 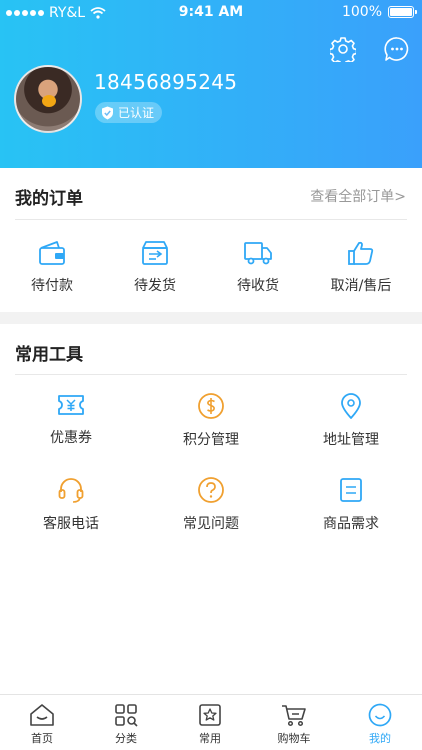 I want to click on dollar-coin-icon, so click(x=211, y=406).